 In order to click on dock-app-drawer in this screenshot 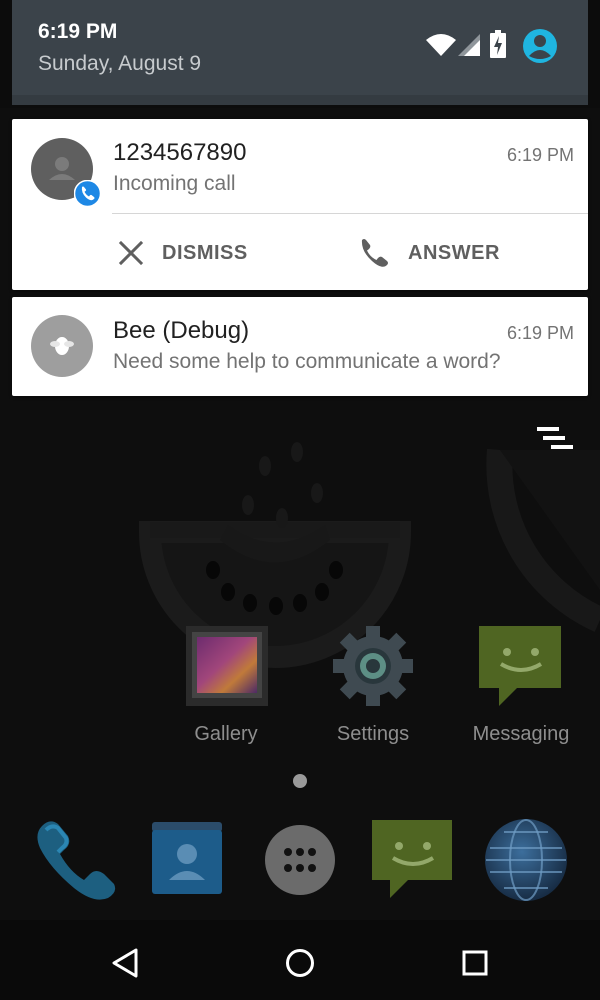, I will do `click(300, 860)`.